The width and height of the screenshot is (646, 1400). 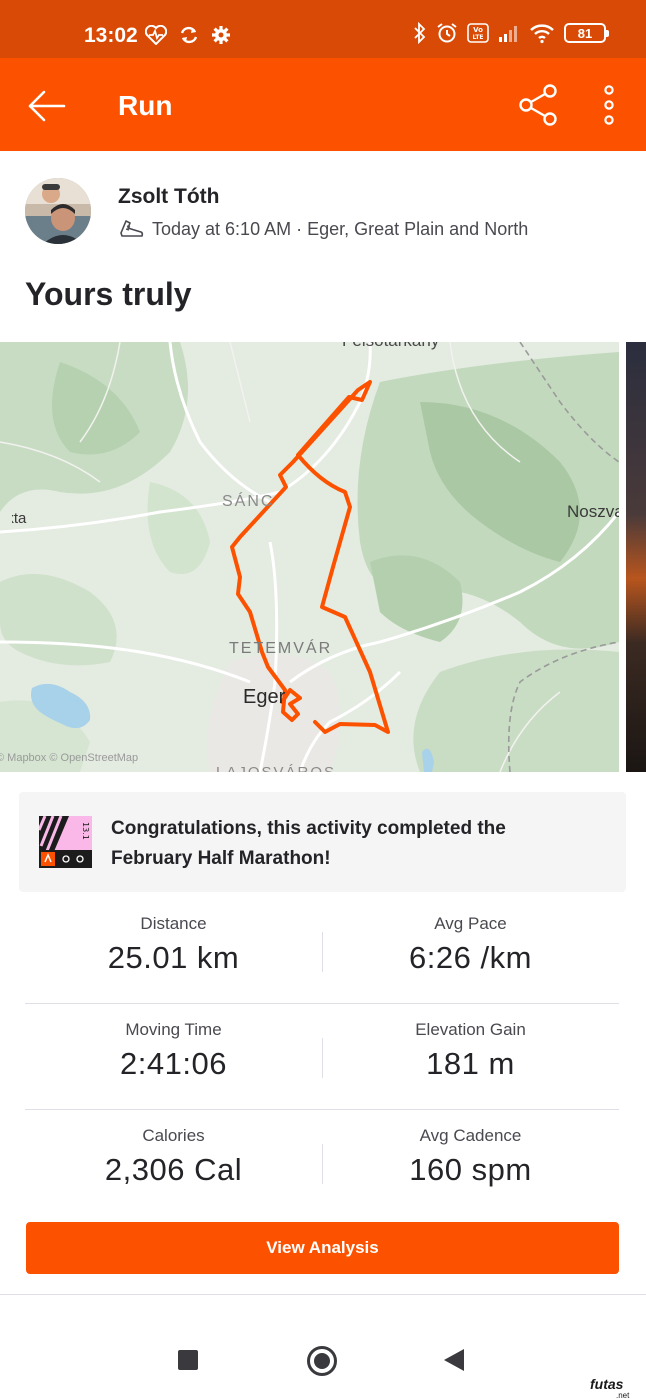 What do you see at coordinates (276, 768) in the screenshot?
I see `map-label-bottom: LAJOSVÁROS` at bounding box center [276, 768].